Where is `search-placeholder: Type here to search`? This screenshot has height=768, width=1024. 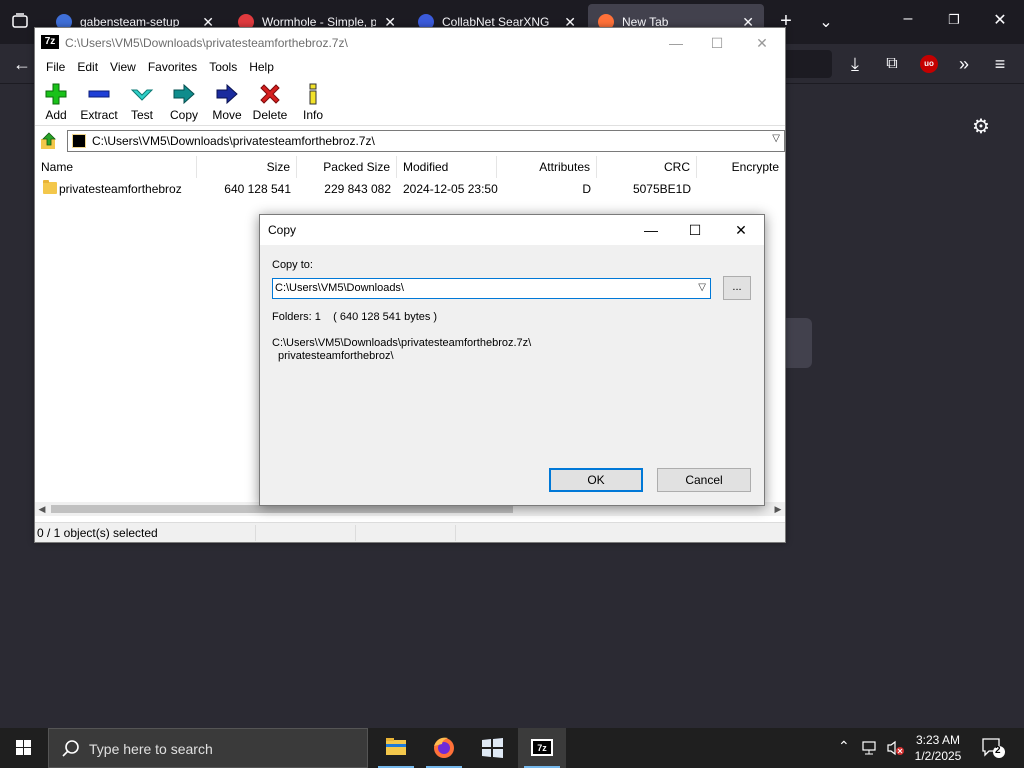
search-placeholder: Type here to search is located at coordinates (151, 749).